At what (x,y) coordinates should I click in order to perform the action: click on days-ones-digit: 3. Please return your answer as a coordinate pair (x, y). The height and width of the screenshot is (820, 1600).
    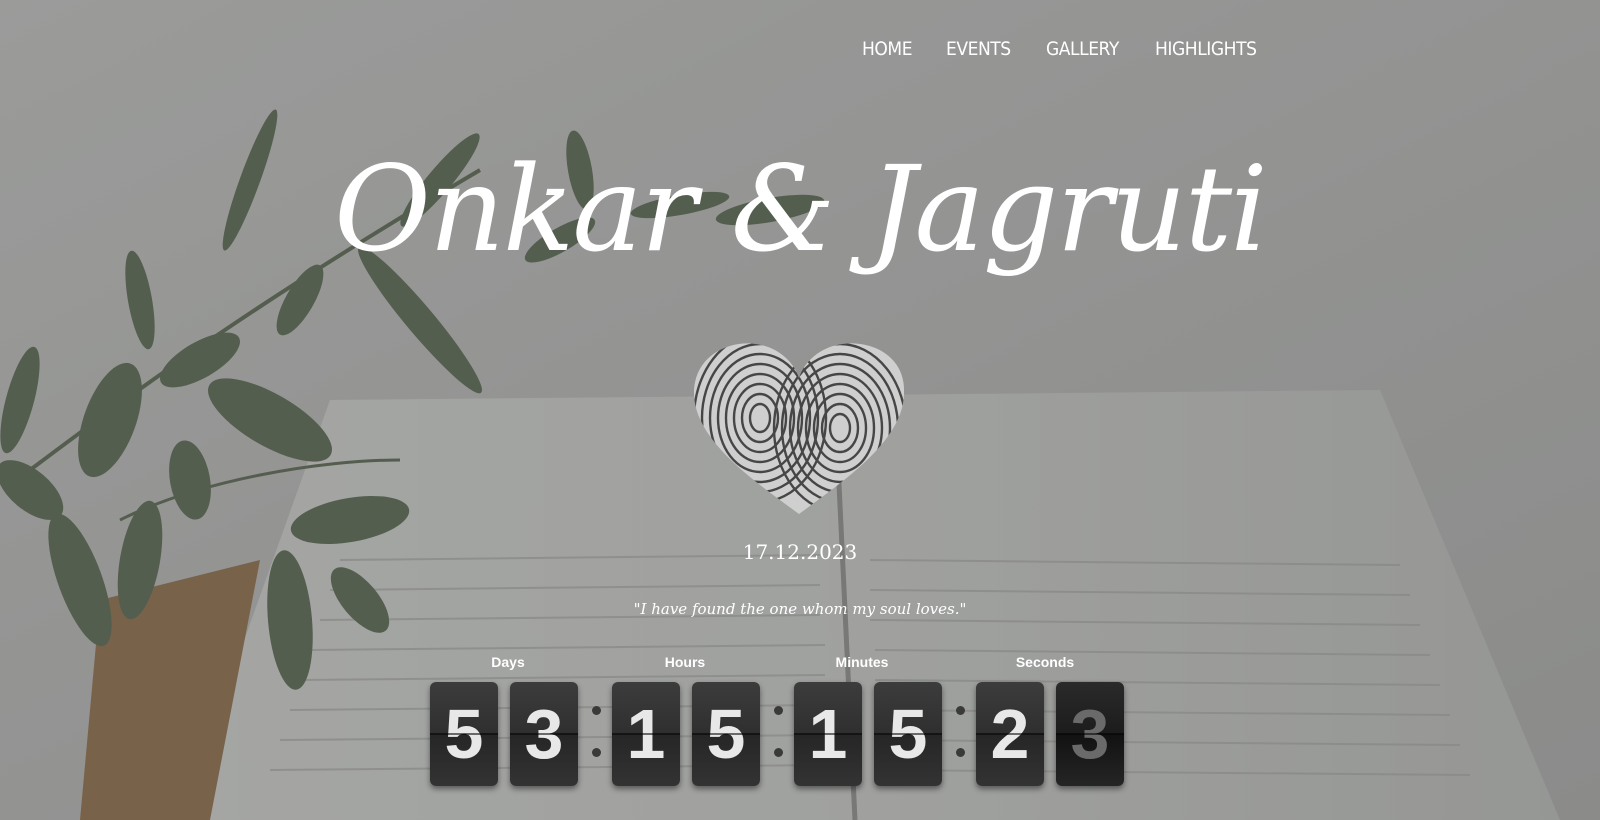
    Looking at the image, I should click on (544, 734).